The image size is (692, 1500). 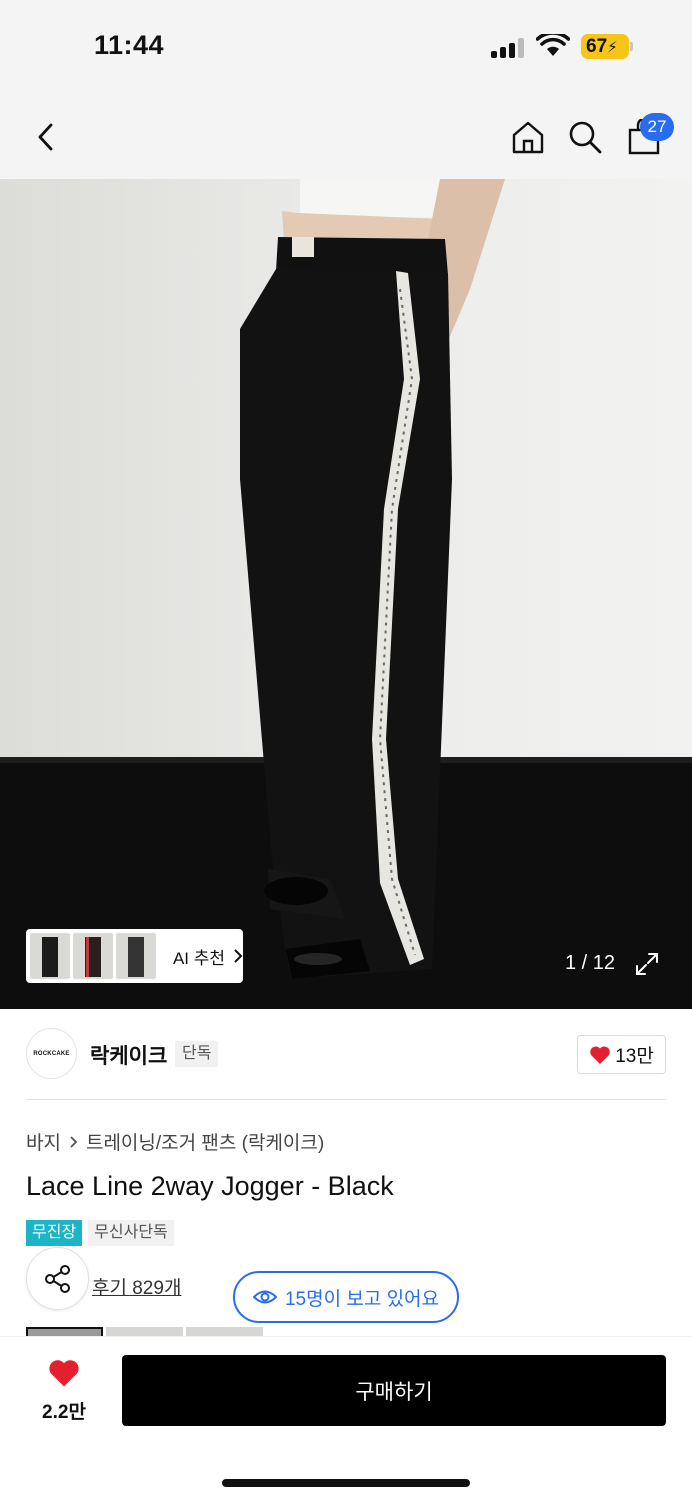 I want to click on brand-like-button: 13만, so click(x=621, y=1054).